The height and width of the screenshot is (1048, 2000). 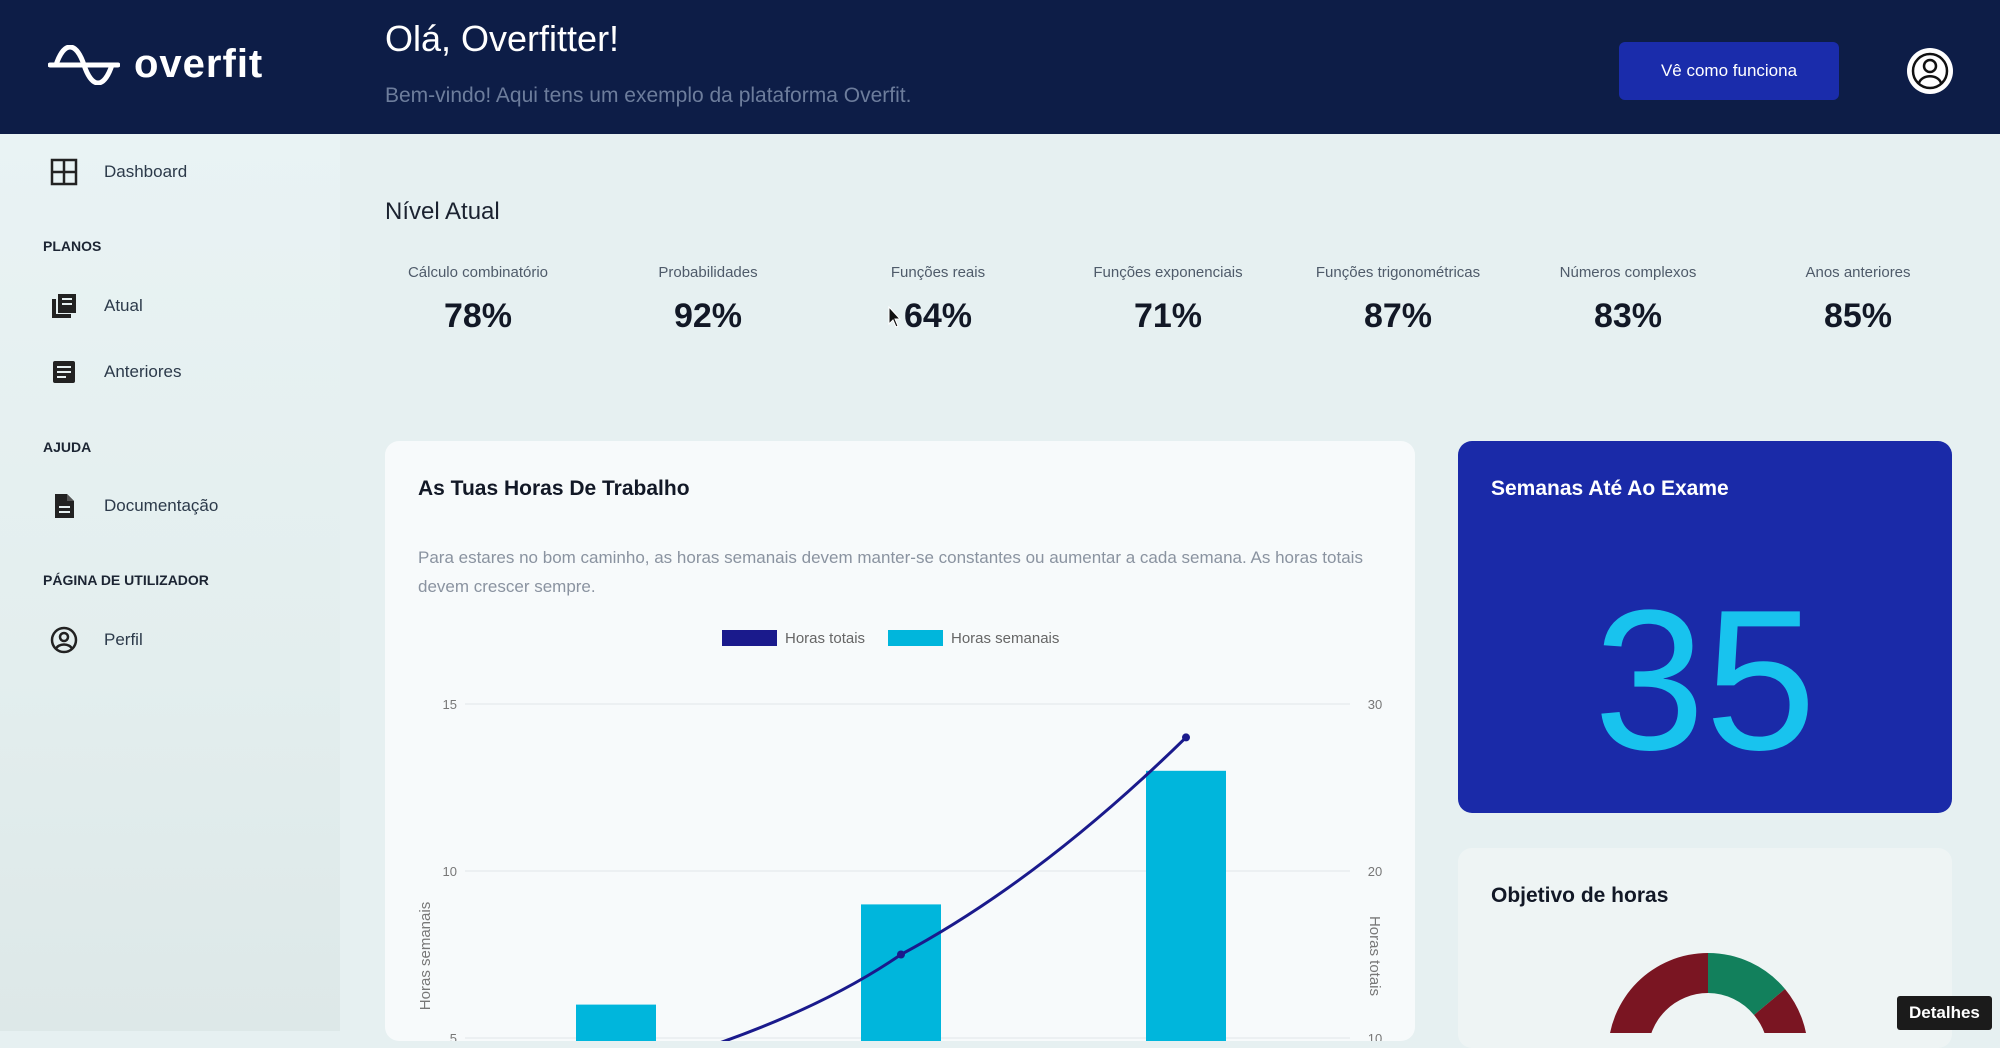 What do you see at coordinates (126, 580) in the screenshot?
I see `section-heading-utilizador: PÁGINA DE UTILIZADOR` at bounding box center [126, 580].